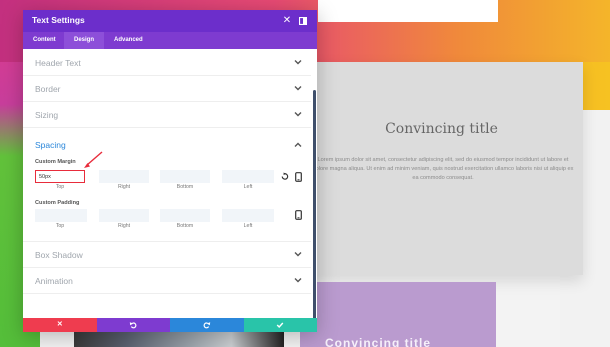 The image size is (610, 347). Describe the element at coordinates (57, 203) in the screenshot. I see `custom-padding-label: Custom Padding` at that location.